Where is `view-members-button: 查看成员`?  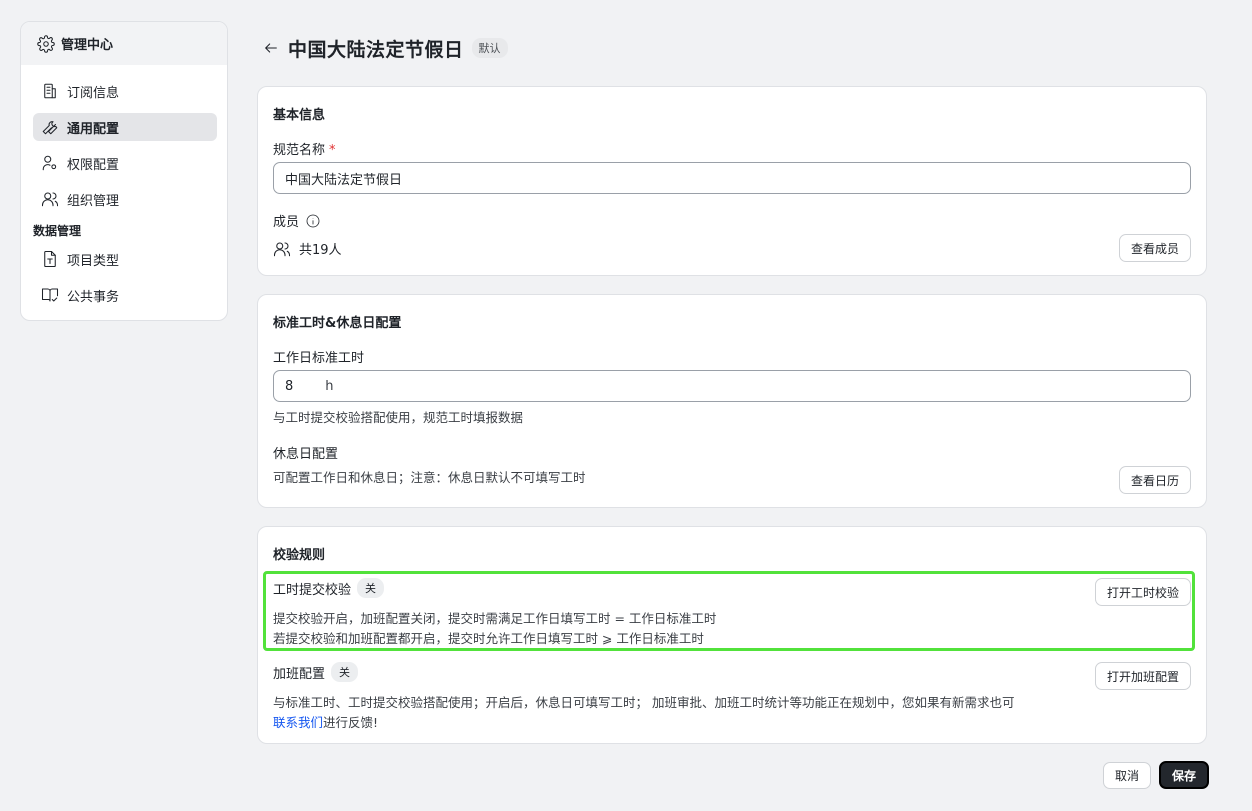 view-members-button: 查看成员 is located at coordinates (1155, 248).